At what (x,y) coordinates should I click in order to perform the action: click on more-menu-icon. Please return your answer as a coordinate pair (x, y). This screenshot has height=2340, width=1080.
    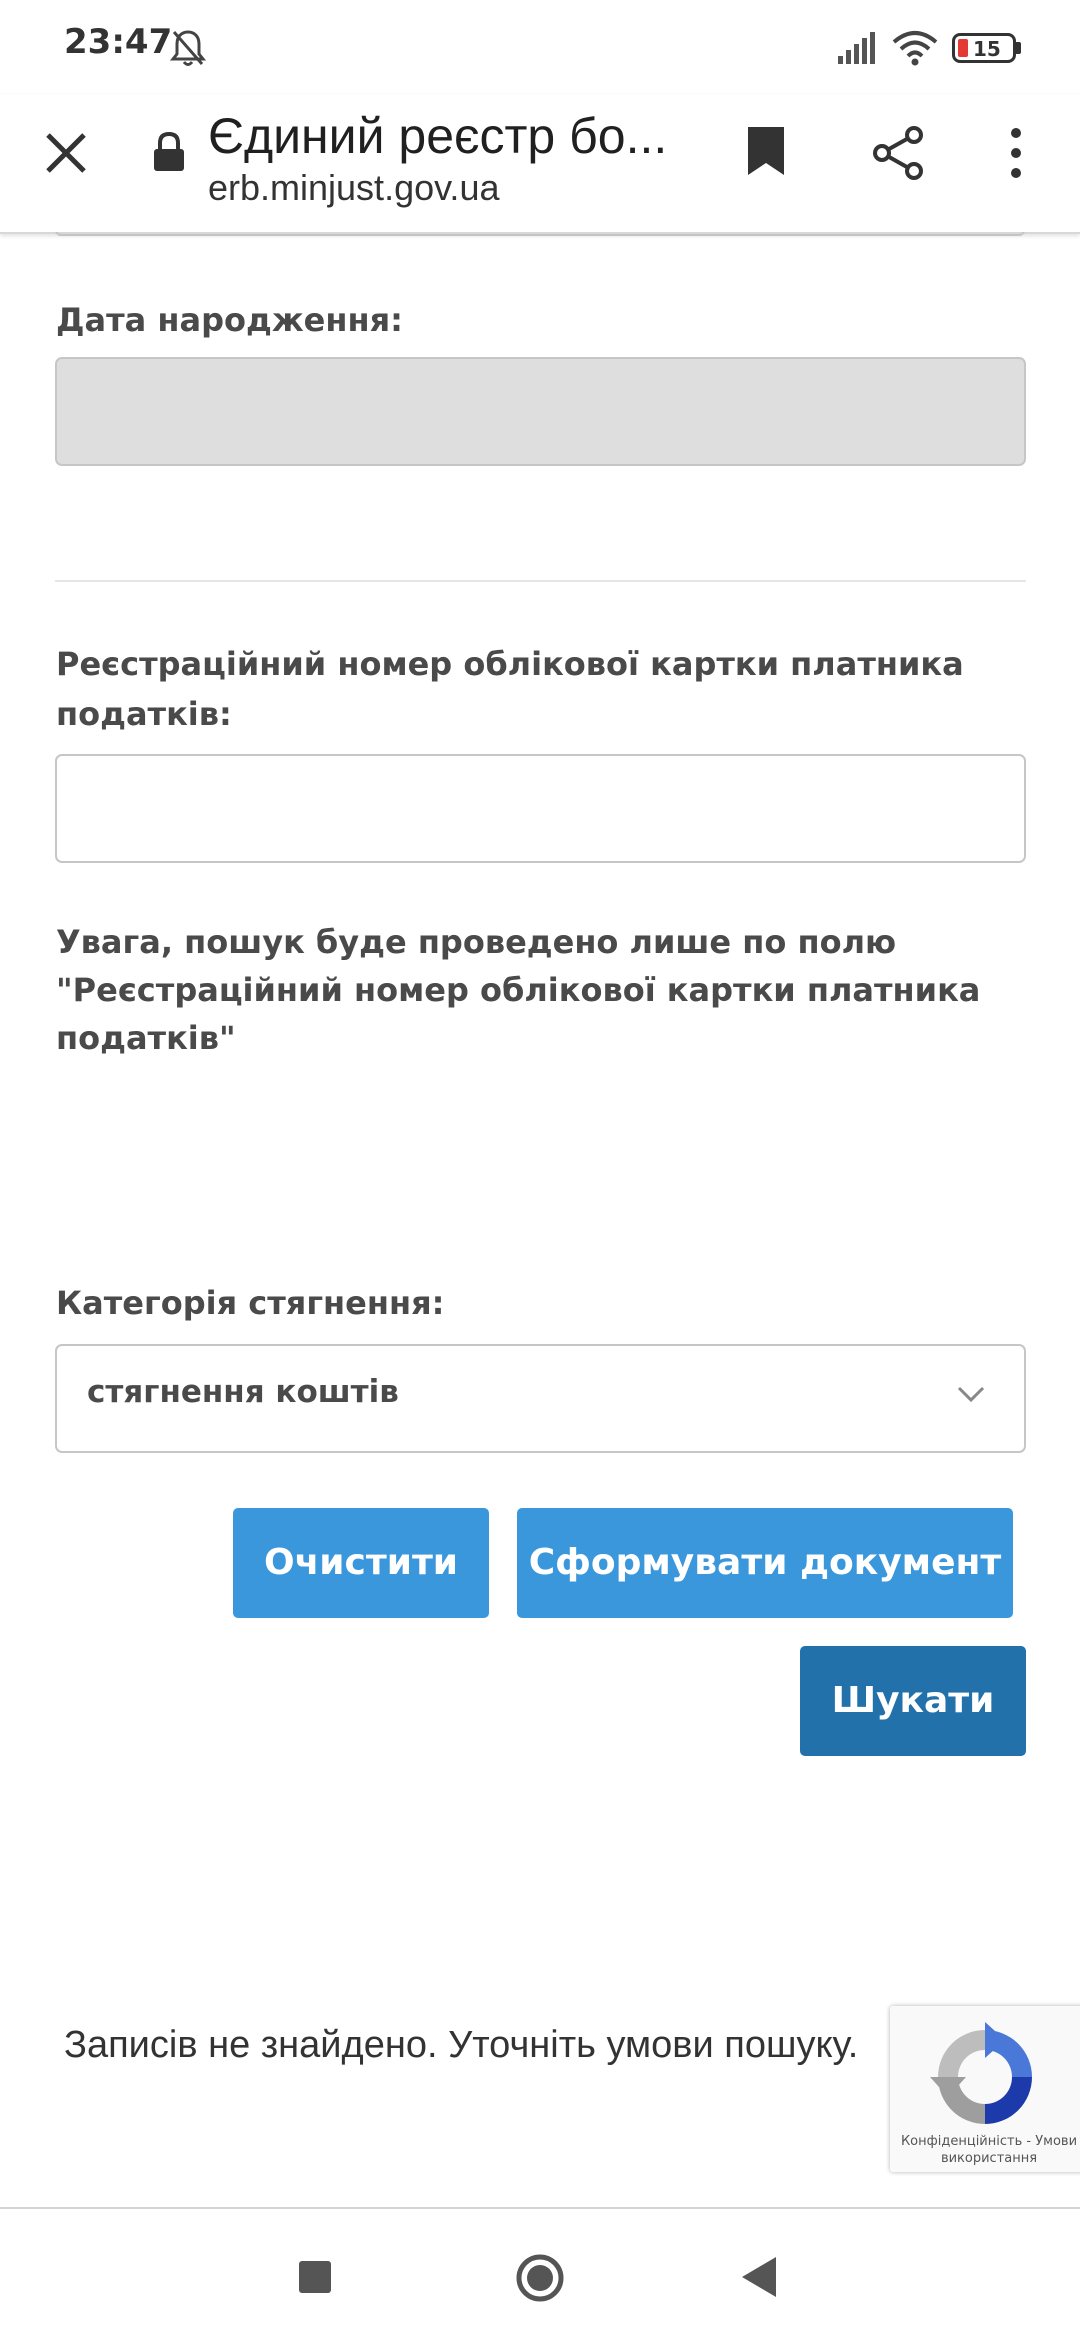
    Looking at the image, I should click on (1016, 155).